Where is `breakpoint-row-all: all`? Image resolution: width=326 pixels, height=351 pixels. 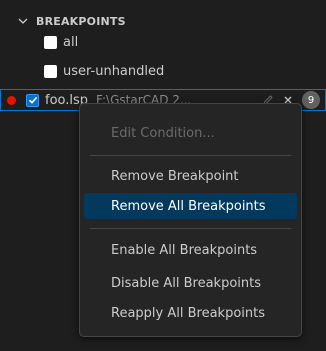 breakpoint-row-all: all is located at coordinates (163, 42).